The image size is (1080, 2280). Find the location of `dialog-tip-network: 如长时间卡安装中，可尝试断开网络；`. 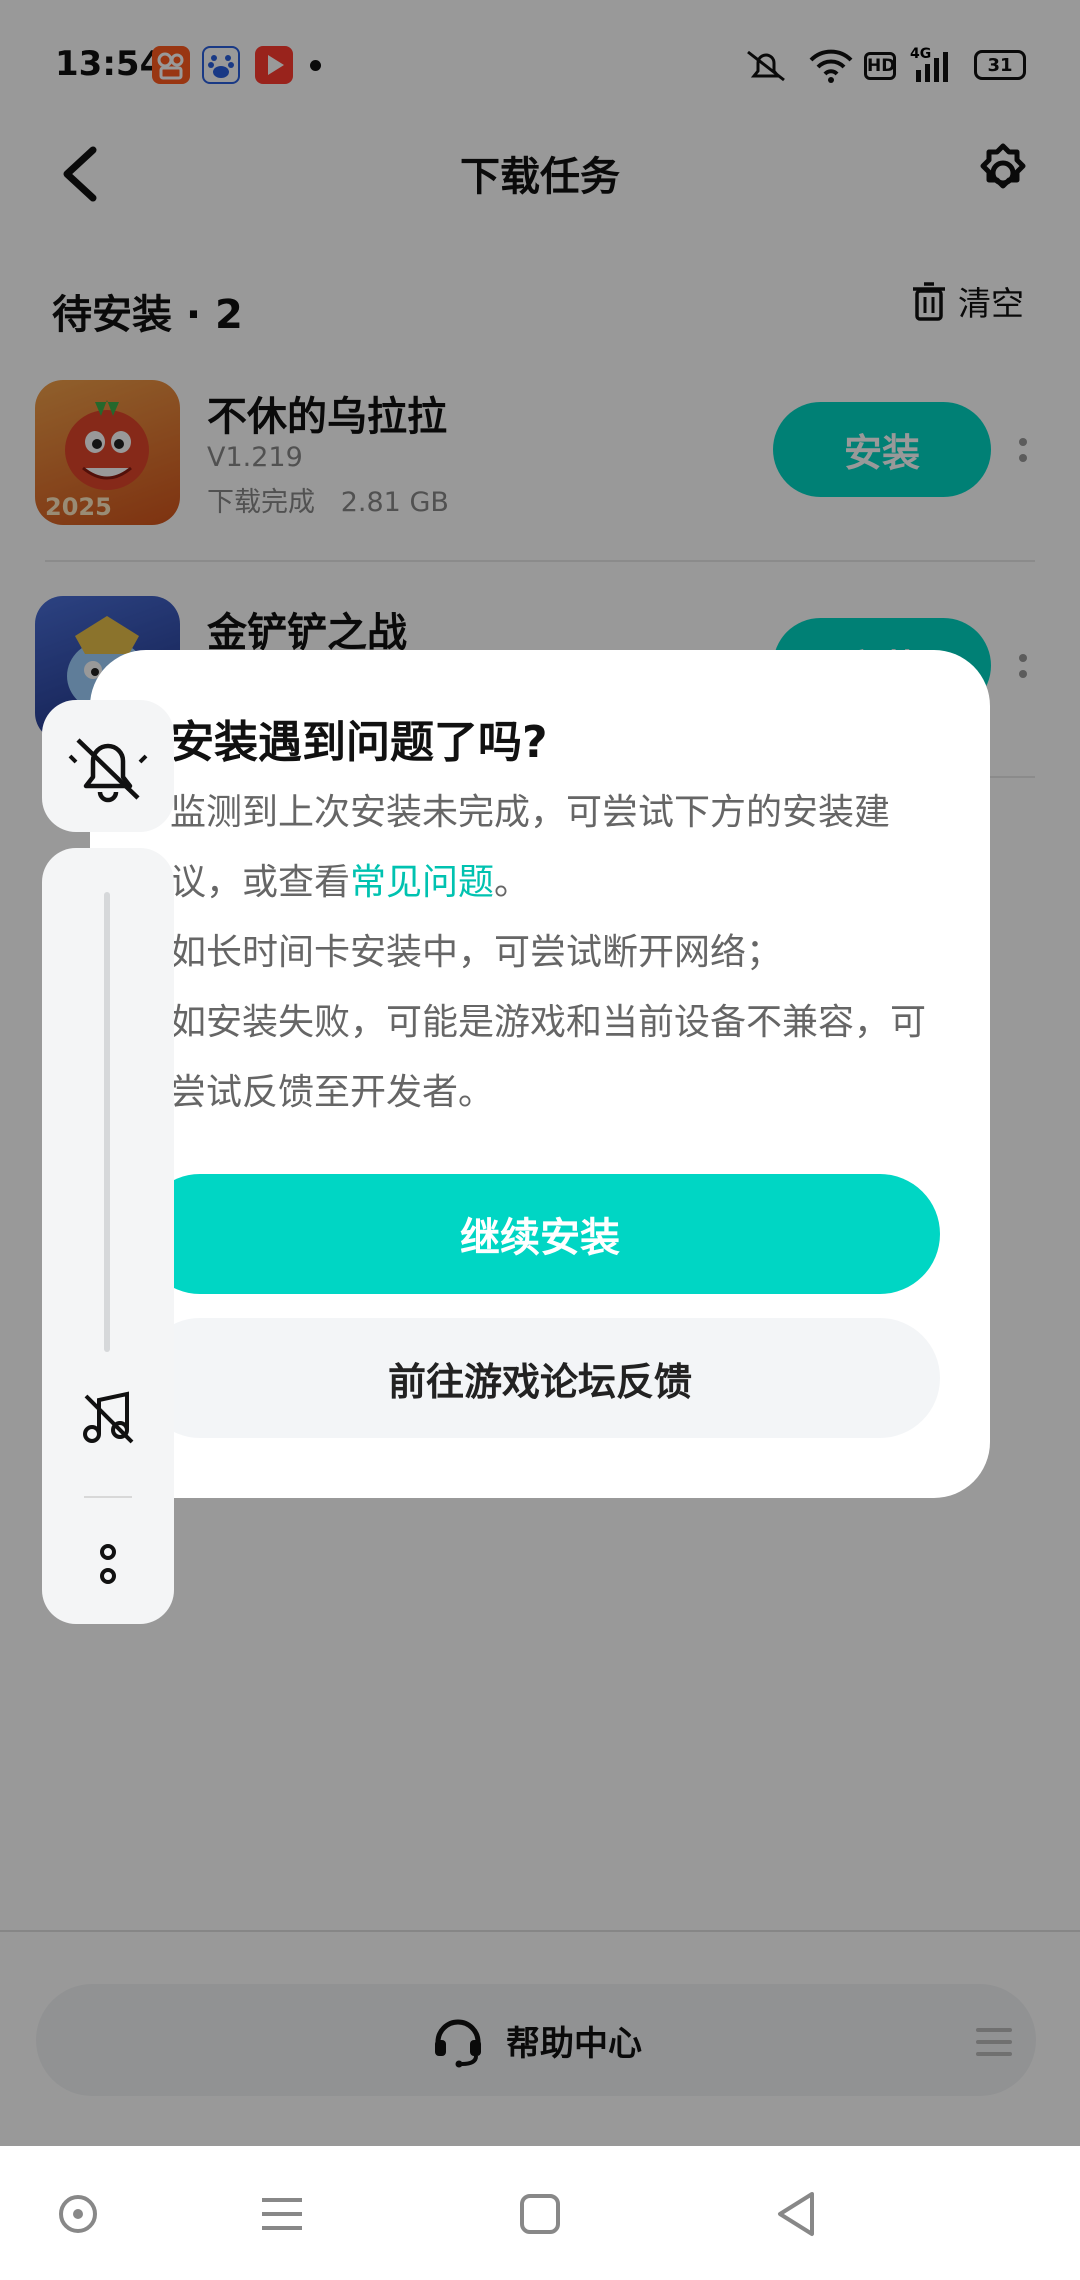

dialog-tip-network: 如长时间卡安装中，可尝试断开网络； is located at coordinates (476, 952).